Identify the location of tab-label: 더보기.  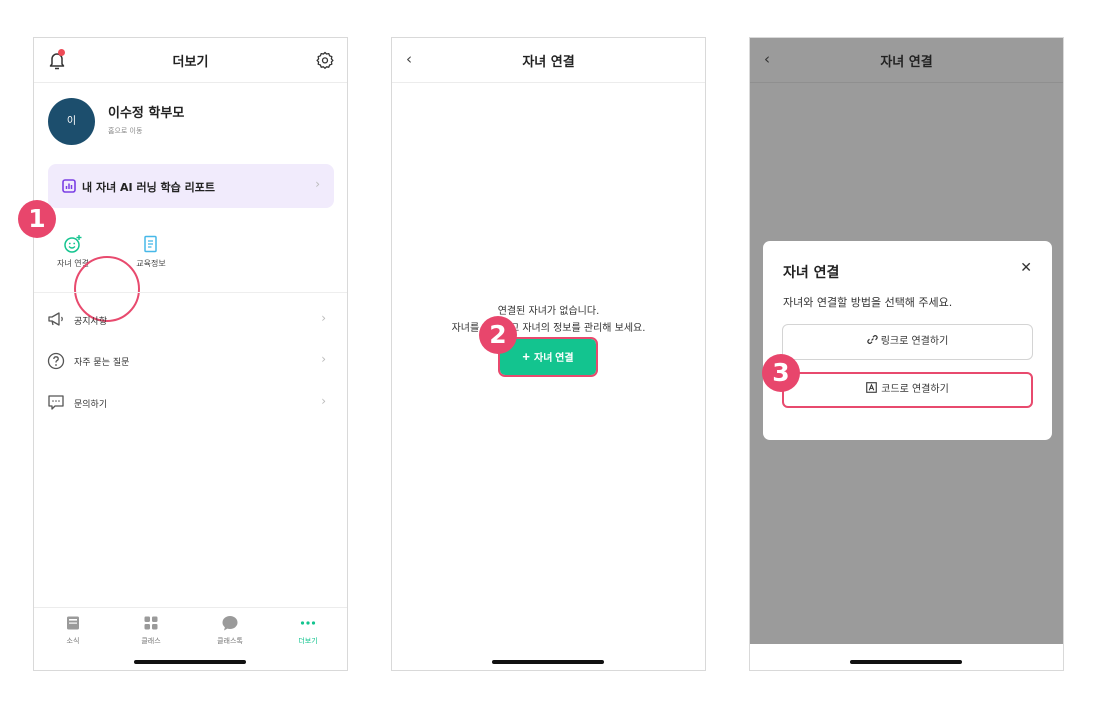
(308, 641).